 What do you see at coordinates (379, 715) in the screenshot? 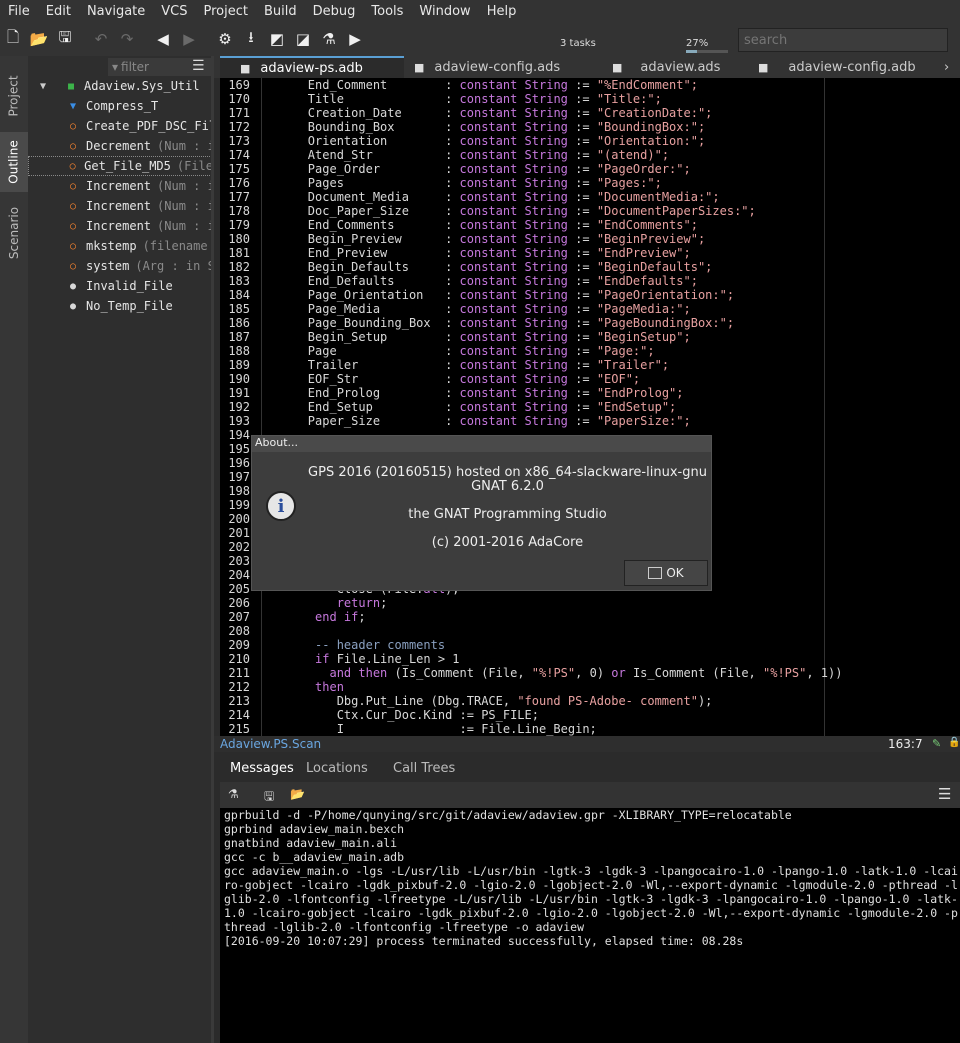
I see `code-line: 214 Ctx.Cur_Doc.Kind := PS_FILE;` at bounding box center [379, 715].